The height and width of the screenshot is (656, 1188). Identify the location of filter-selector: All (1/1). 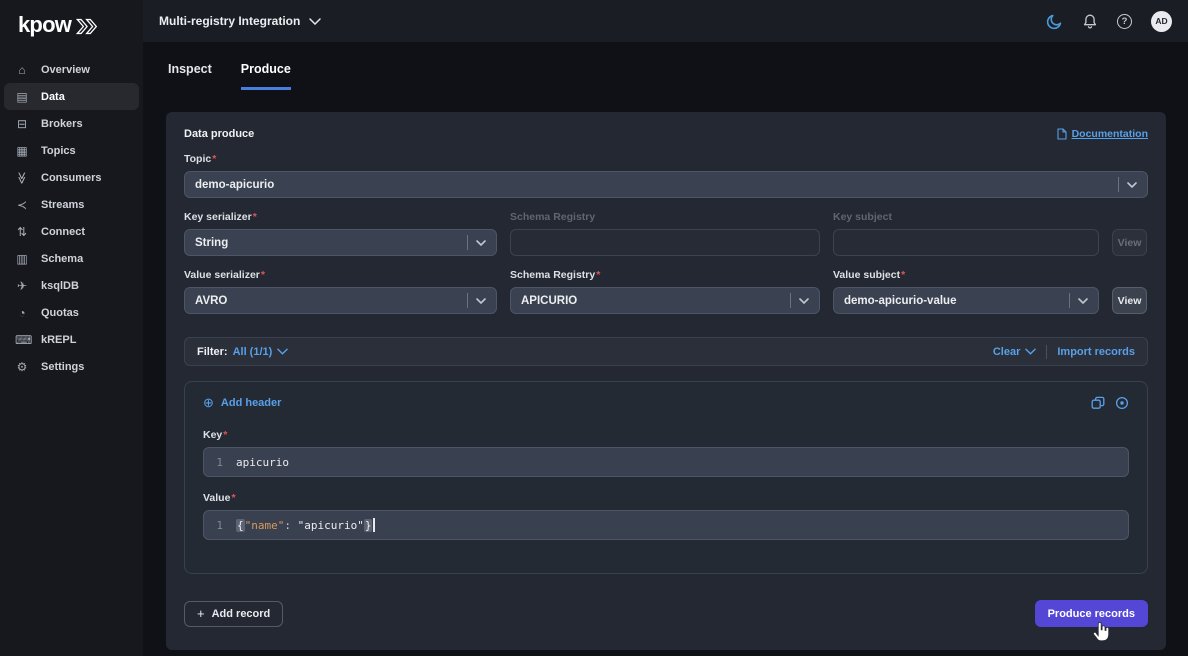
(261, 352).